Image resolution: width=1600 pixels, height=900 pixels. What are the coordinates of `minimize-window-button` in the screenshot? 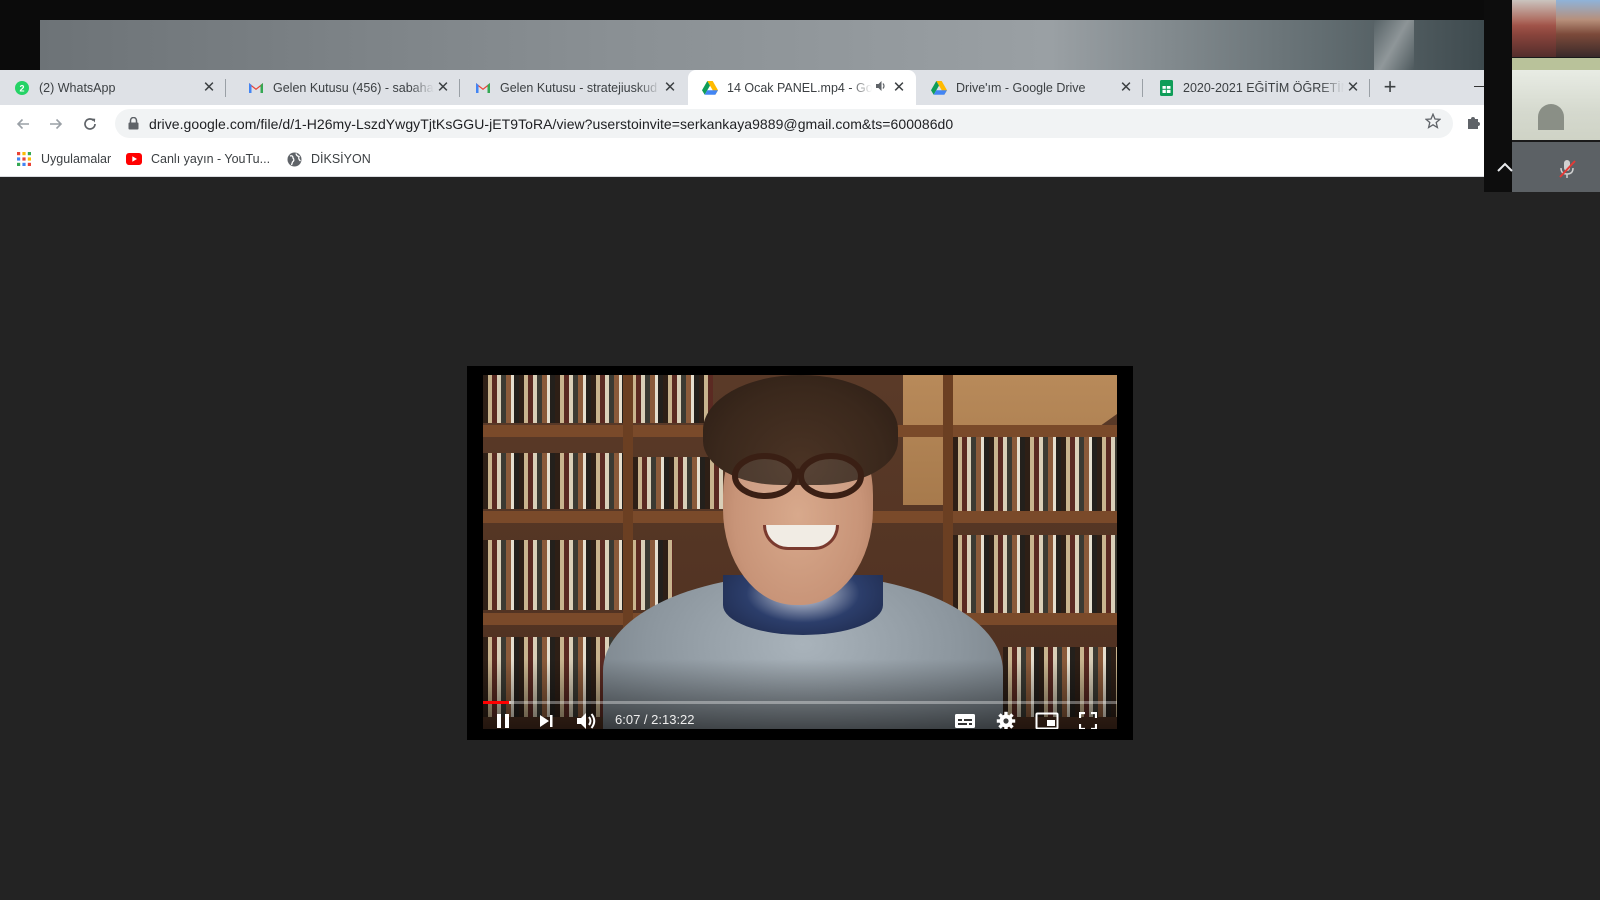 It's located at (1477, 87).